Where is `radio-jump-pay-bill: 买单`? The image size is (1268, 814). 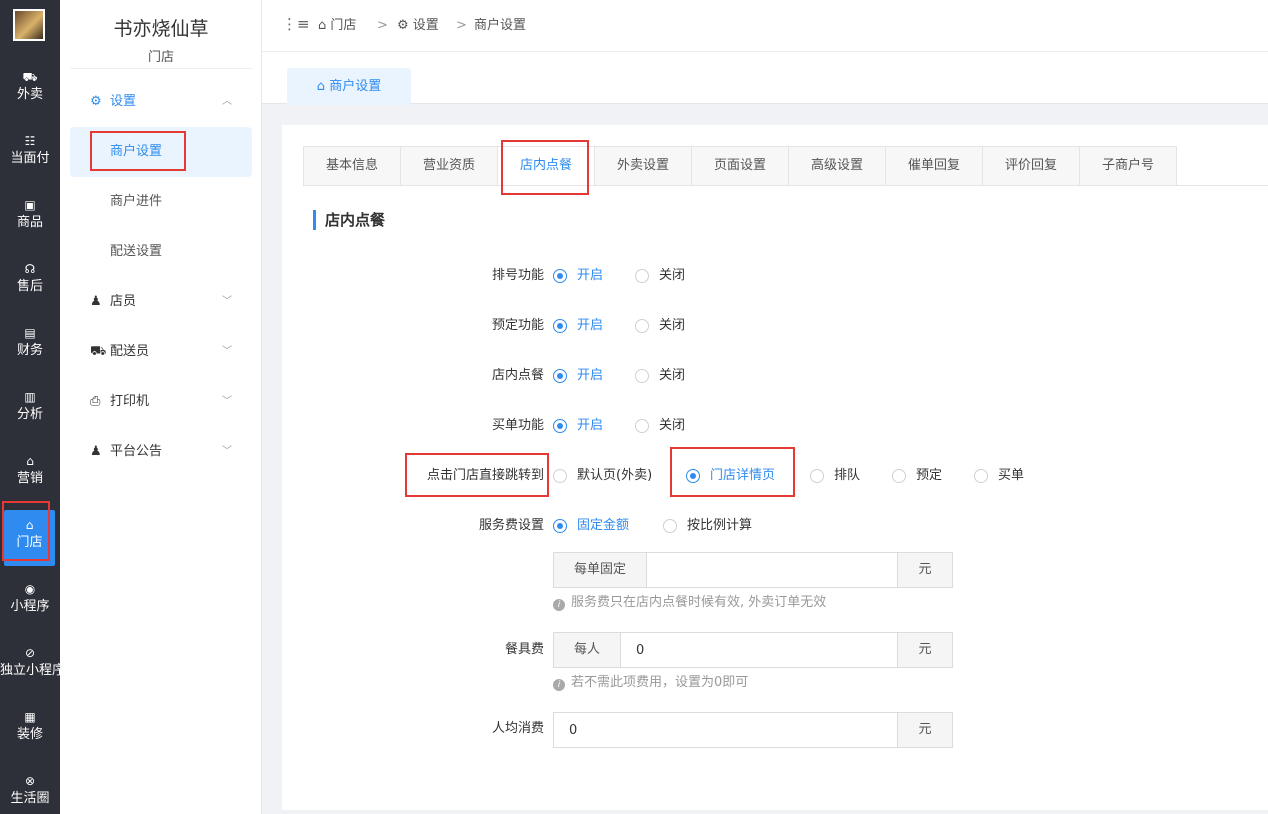
radio-jump-pay-bill: 买单 is located at coordinates (999, 476).